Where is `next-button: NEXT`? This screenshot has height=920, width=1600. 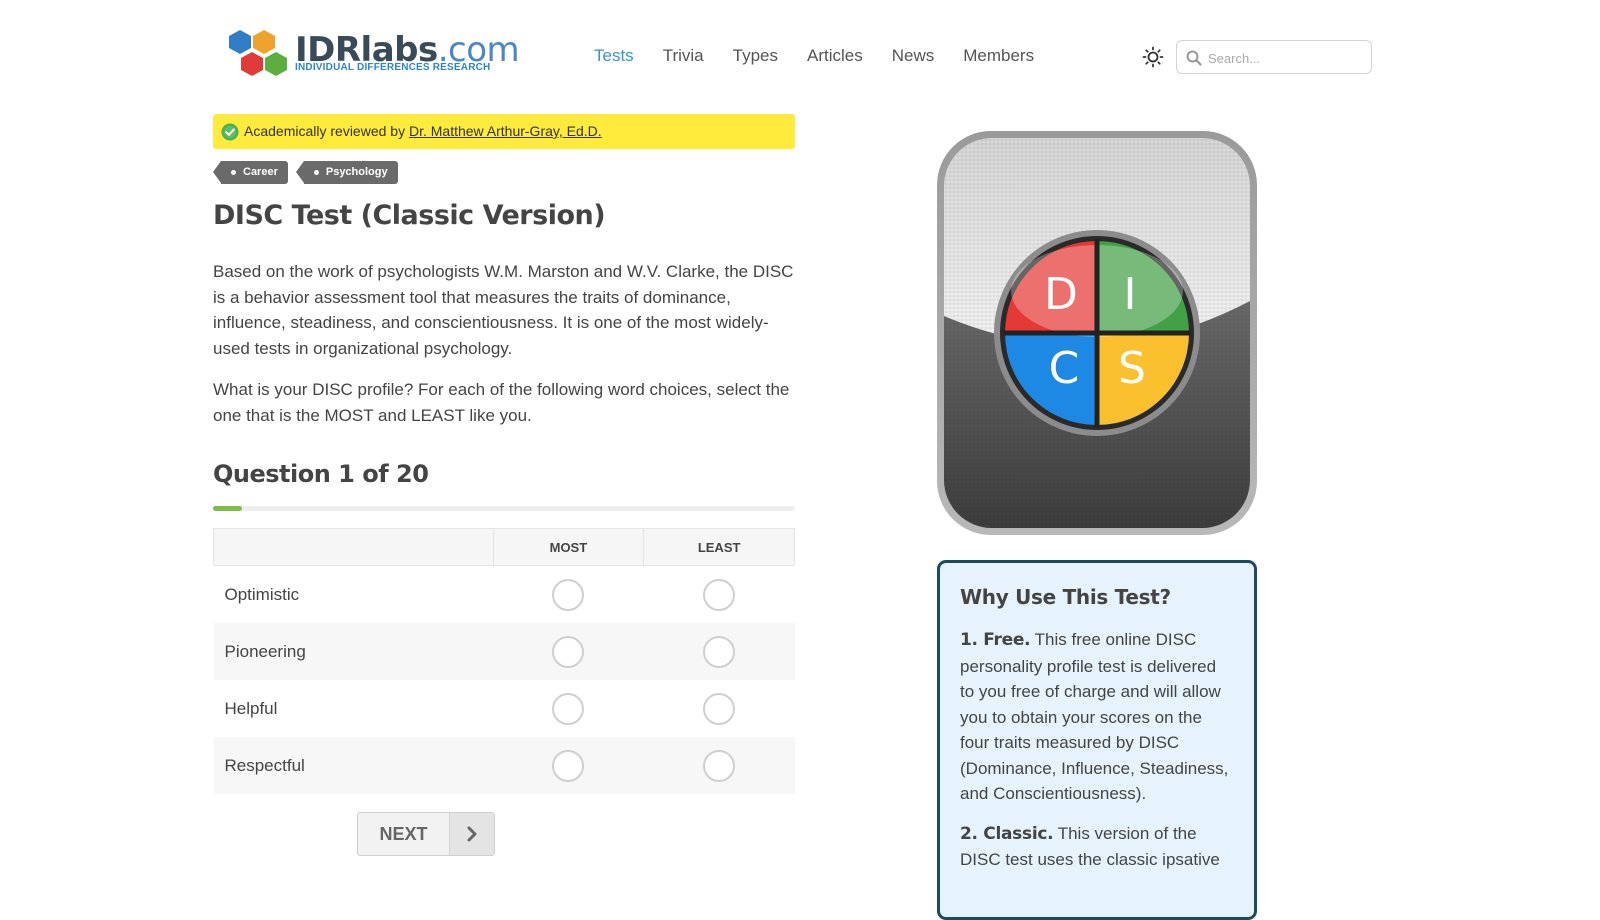
next-button: NEXT is located at coordinates (426, 834).